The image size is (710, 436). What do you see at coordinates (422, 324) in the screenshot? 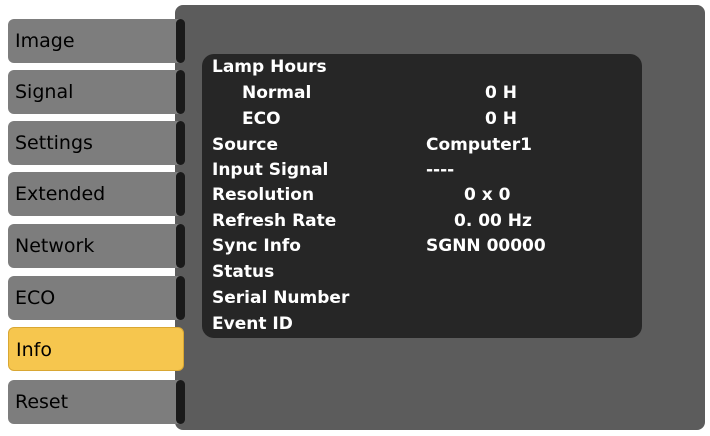
I see `info-row-event-id: Event ID` at bounding box center [422, 324].